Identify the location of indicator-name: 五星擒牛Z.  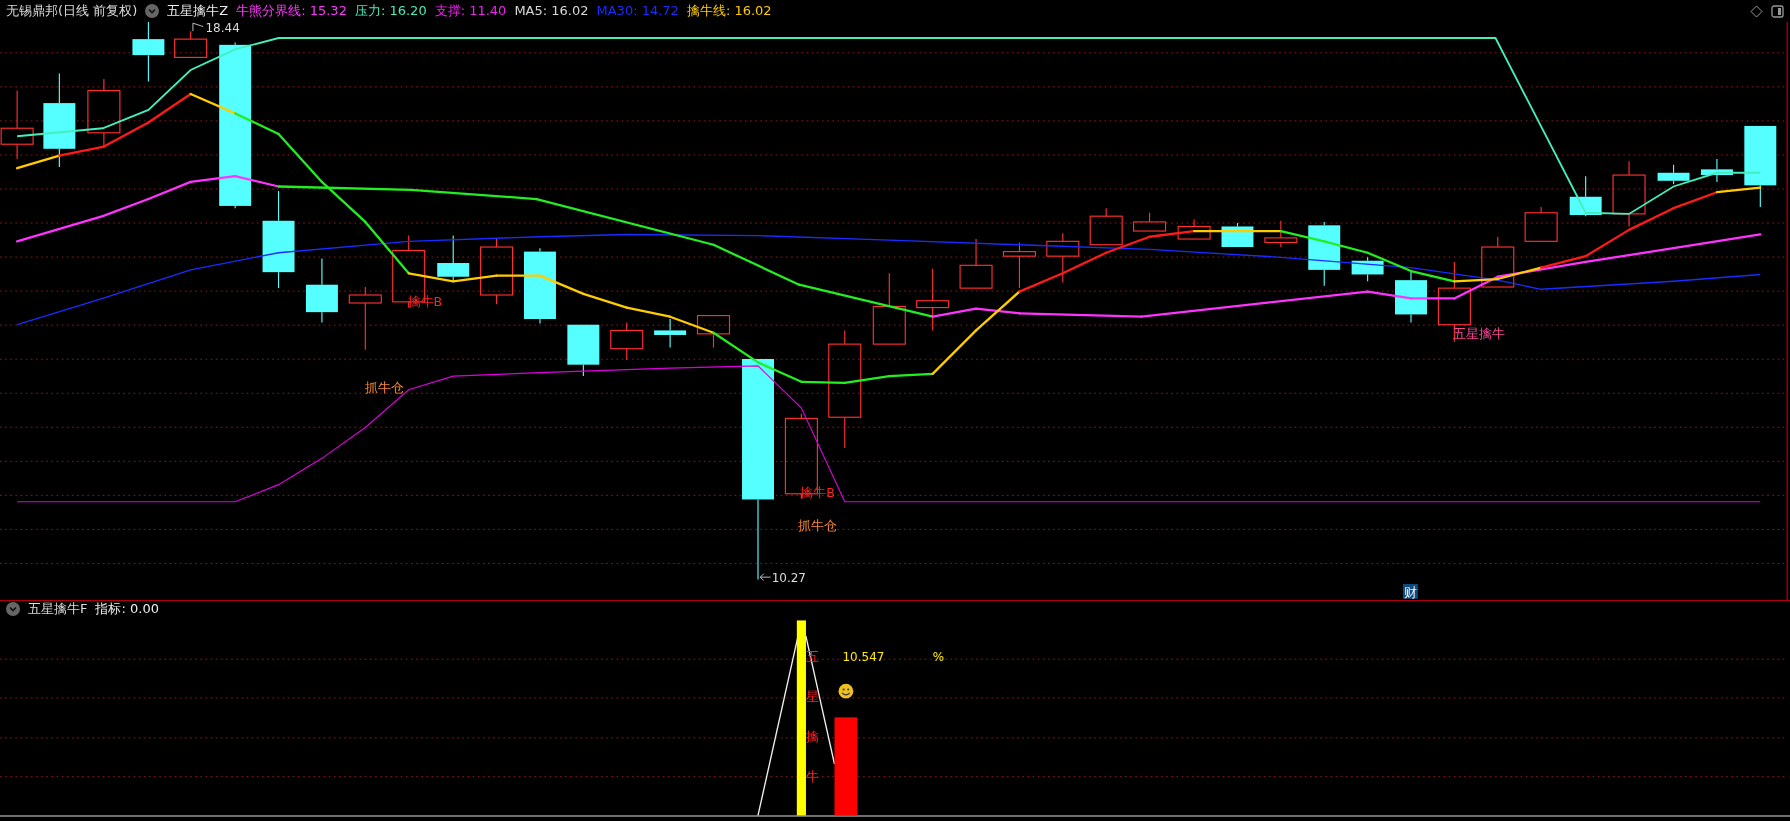
(198, 11).